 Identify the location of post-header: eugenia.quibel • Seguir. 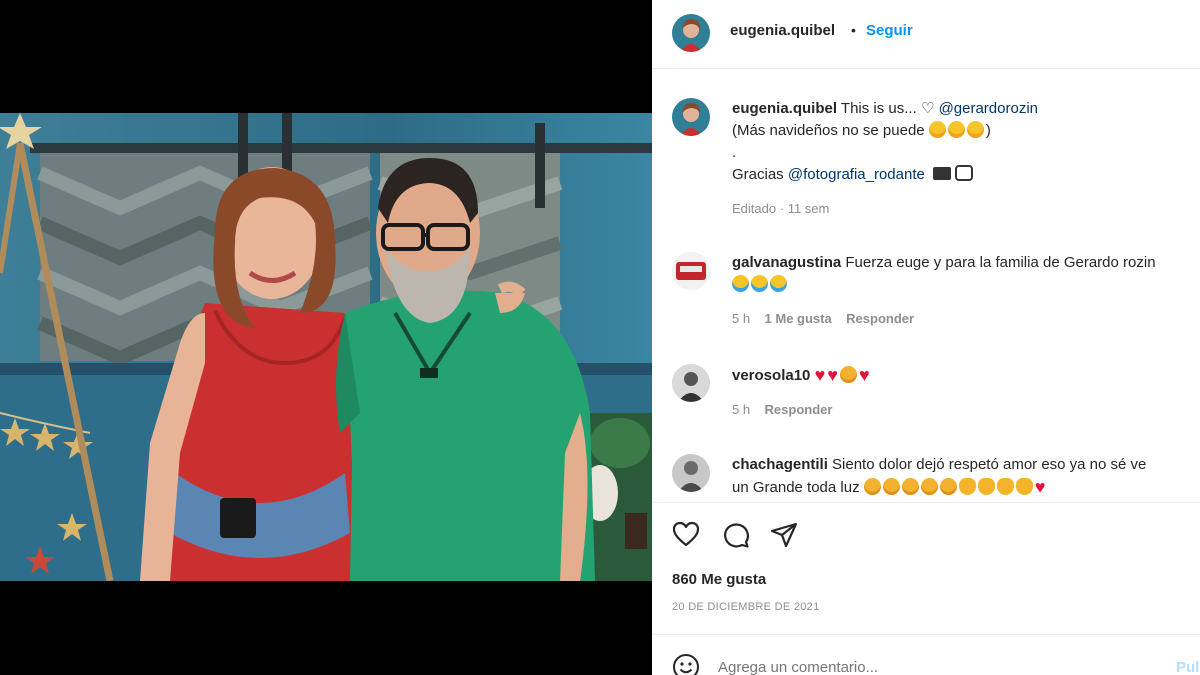
(926, 34).